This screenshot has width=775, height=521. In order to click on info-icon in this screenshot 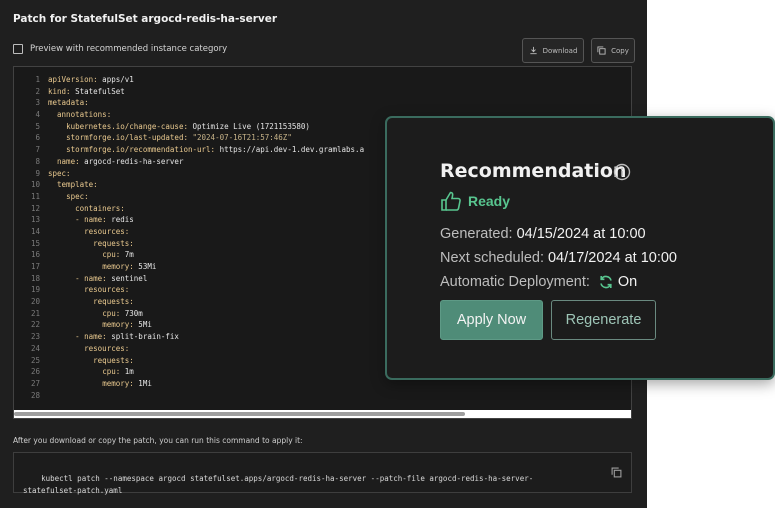, I will do `click(622, 172)`.